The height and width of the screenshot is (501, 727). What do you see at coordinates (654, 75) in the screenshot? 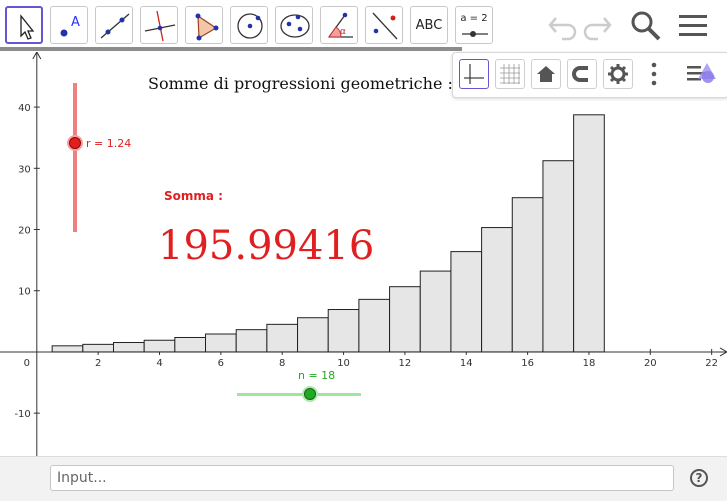
I see `more-icon` at bounding box center [654, 75].